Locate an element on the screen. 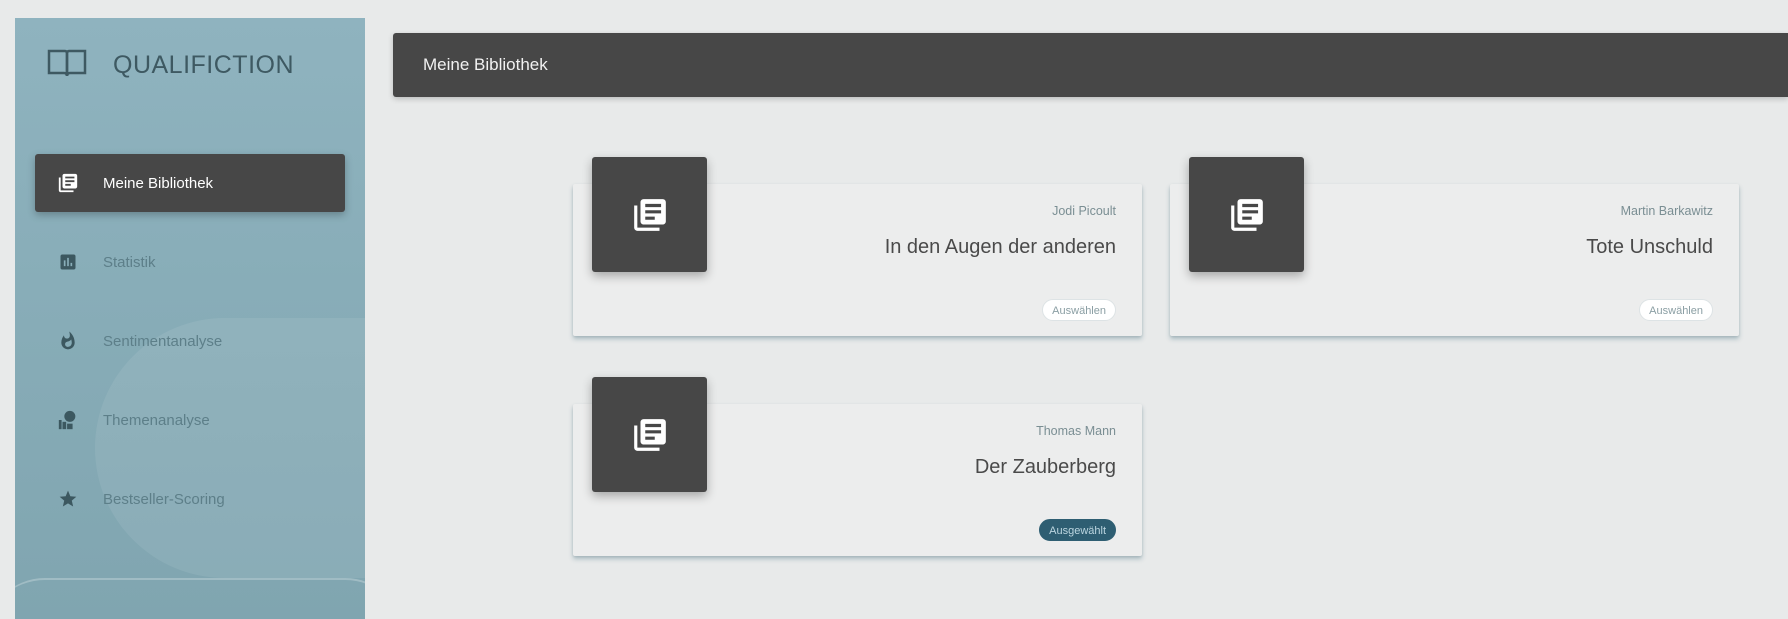 This screenshot has width=1788, height=619. book-author: Martin Barkawitz is located at coordinates (1666, 211).